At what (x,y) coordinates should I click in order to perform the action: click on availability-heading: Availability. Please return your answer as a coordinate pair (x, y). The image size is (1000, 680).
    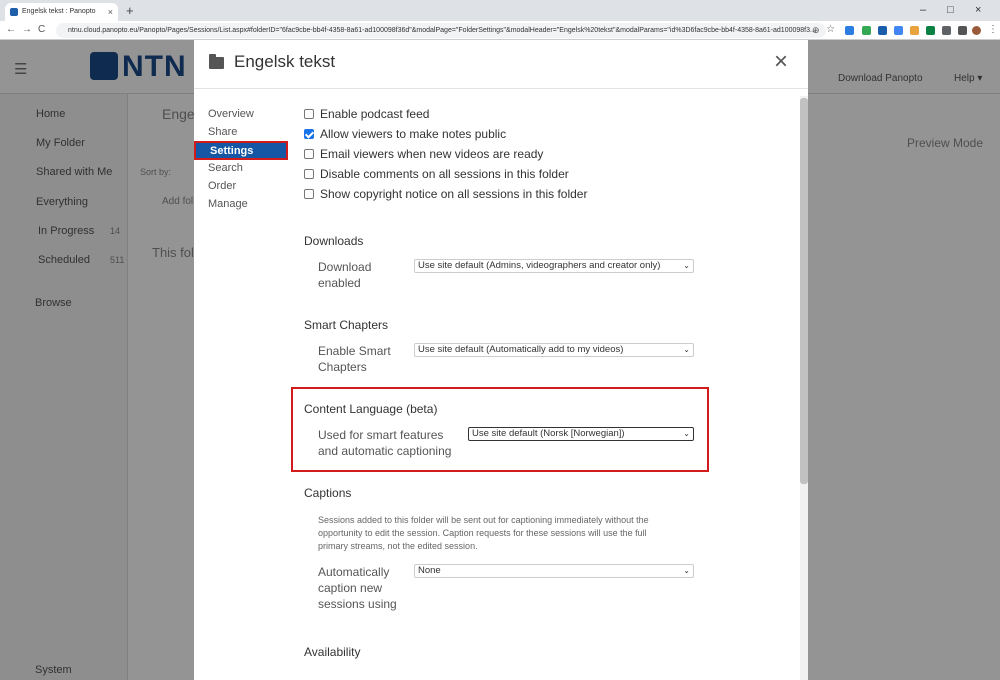
    Looking at the image, I should click on (332, 652).